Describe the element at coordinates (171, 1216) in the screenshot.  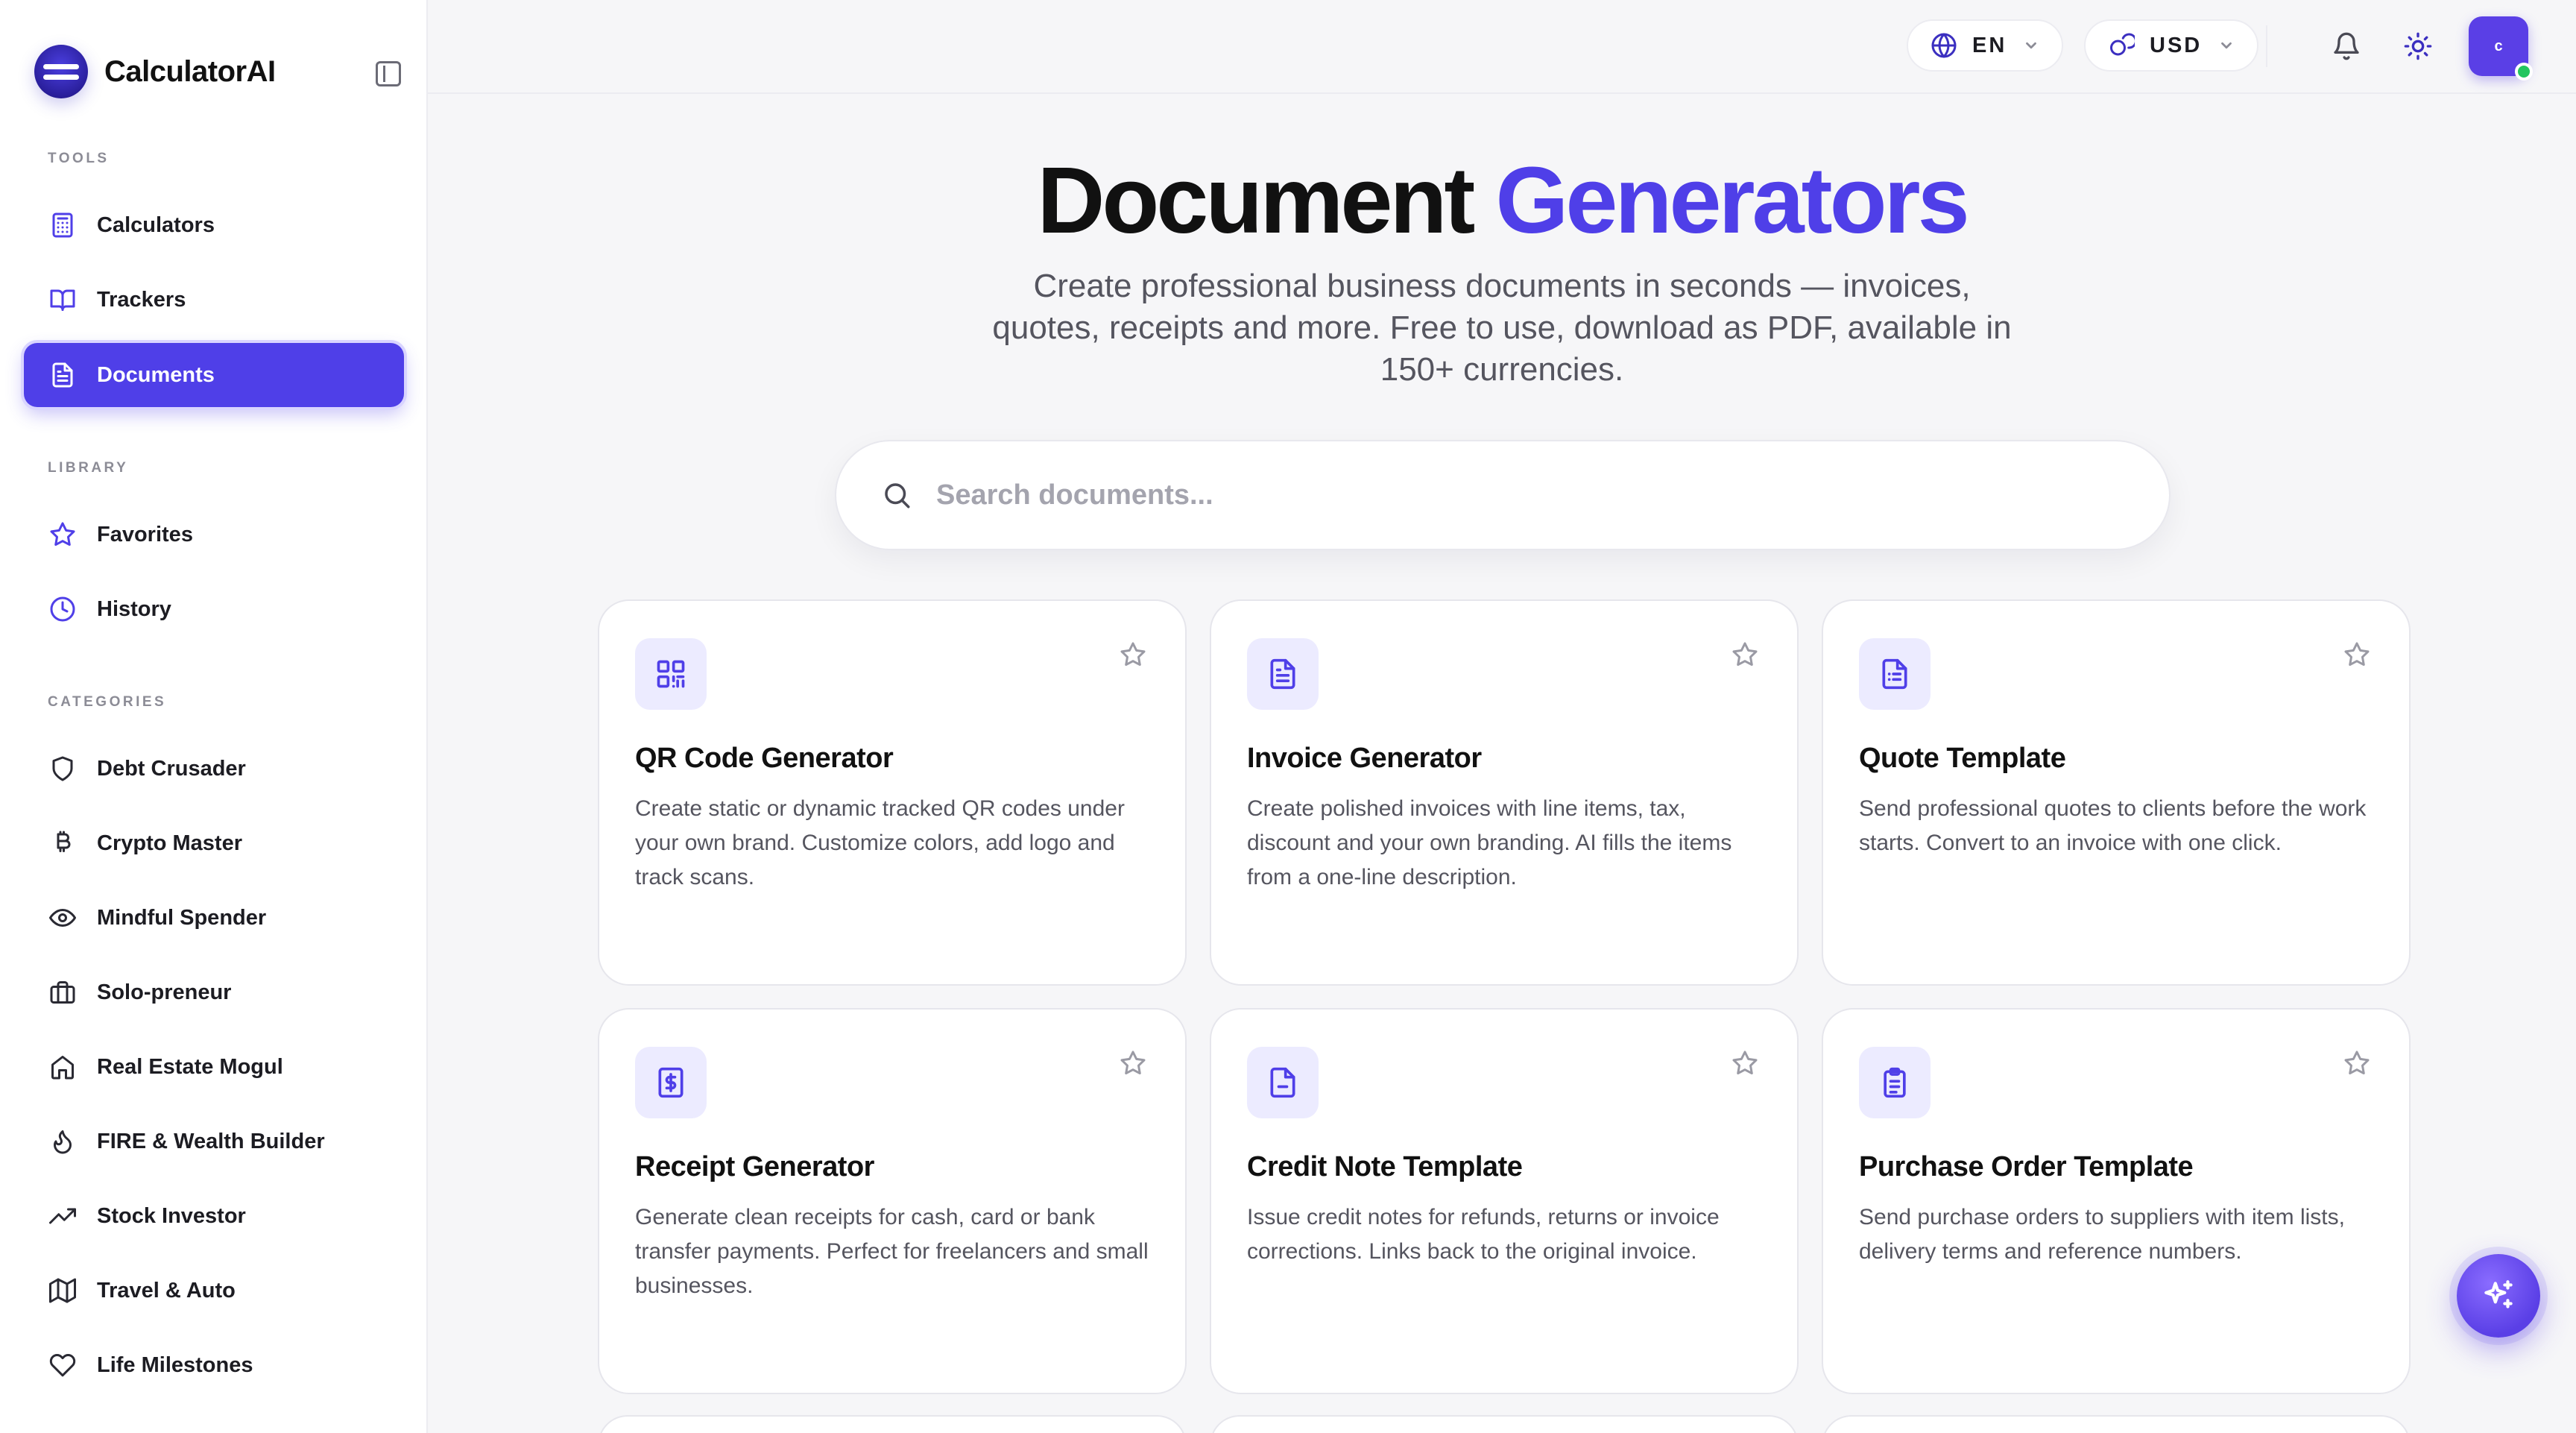
I see `sidebar-item-label: Stock Investor` at that location.